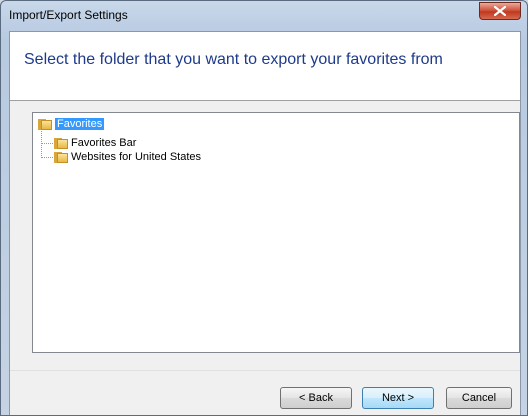 This screenshot has width=528, height=416. I want to click on window-title: Import/Export Settings, so click(68, 15).